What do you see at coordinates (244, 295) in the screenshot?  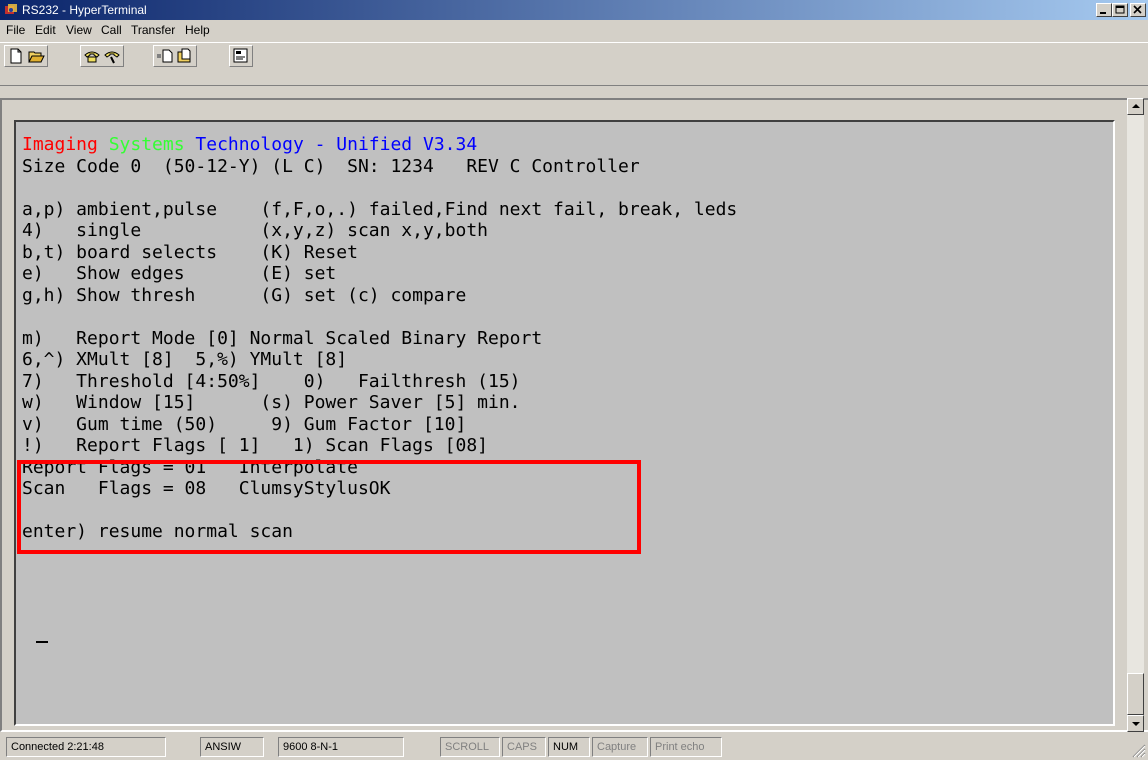 I see `terminal-line: g,h) Show thresh (G) set (c) compare` at bounding box center [244, 295].